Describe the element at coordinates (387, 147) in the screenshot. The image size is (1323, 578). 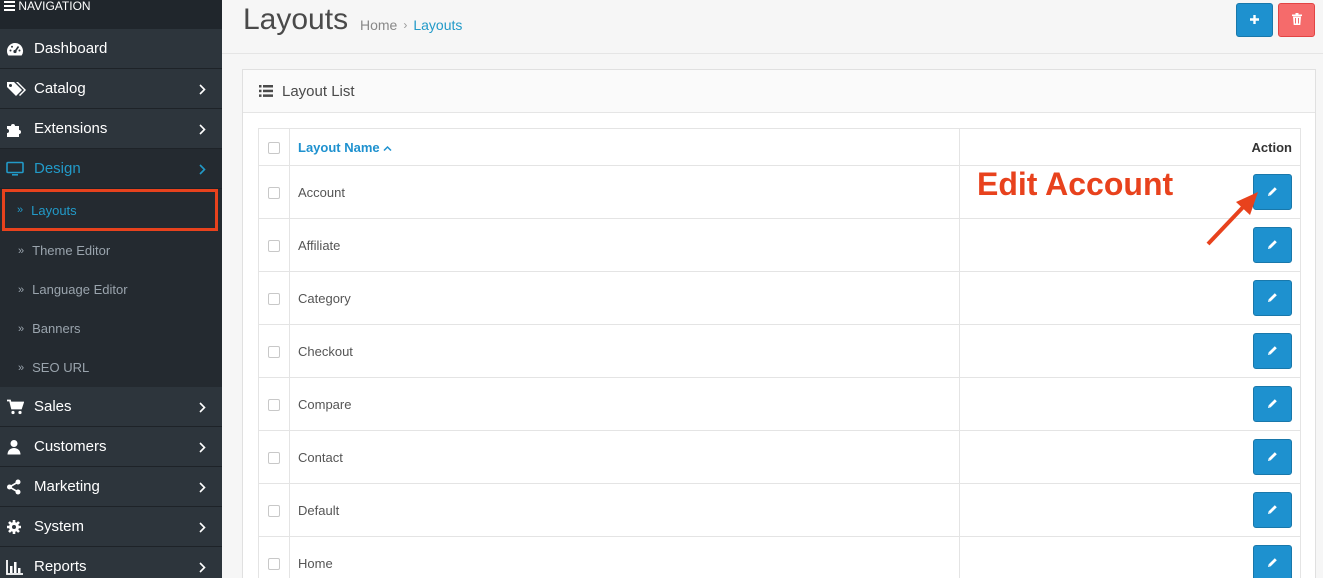
I see `sort-asc-icon` at that location.